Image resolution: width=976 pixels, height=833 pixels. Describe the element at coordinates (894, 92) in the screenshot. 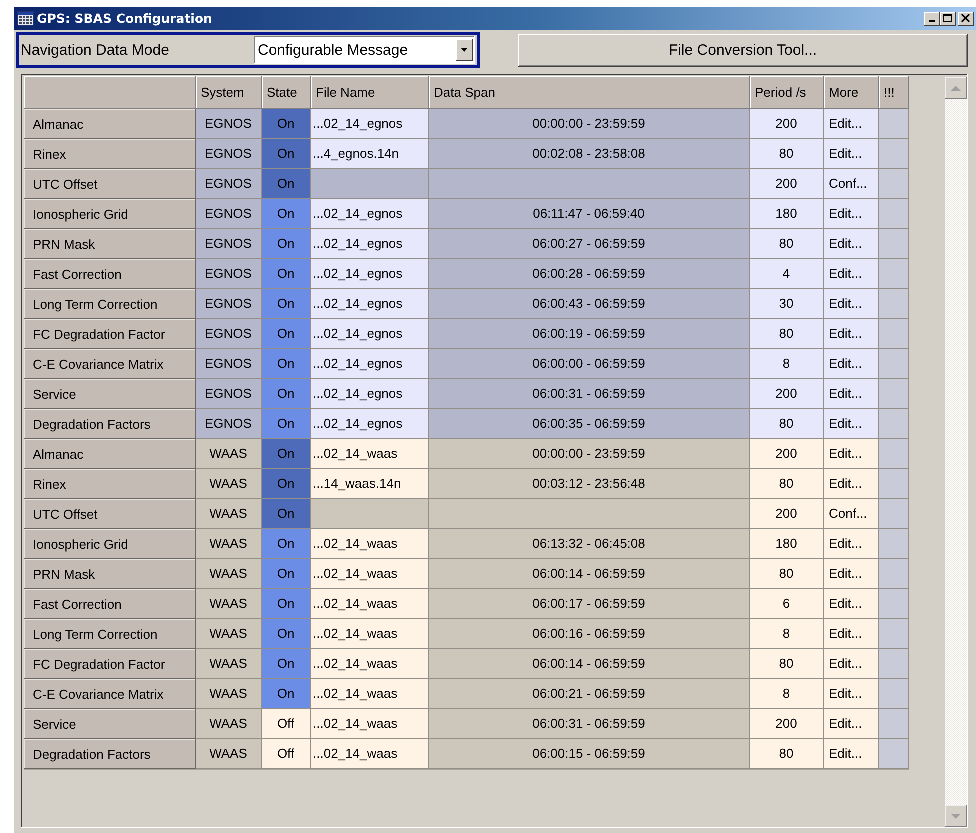

I see `column-header: !!!` at that location.